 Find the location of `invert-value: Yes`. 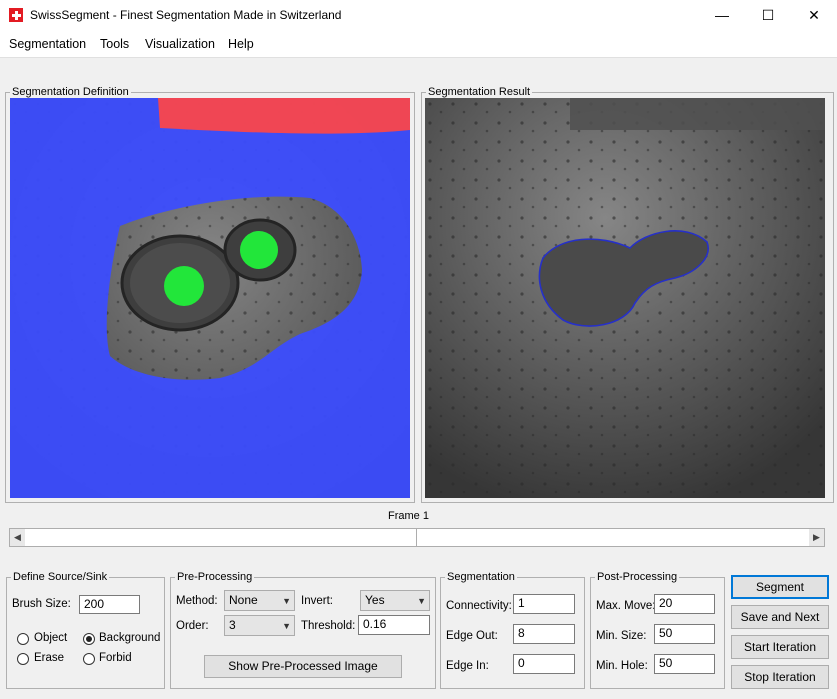

invert-value: Yes is located at coordinates (375, 600).